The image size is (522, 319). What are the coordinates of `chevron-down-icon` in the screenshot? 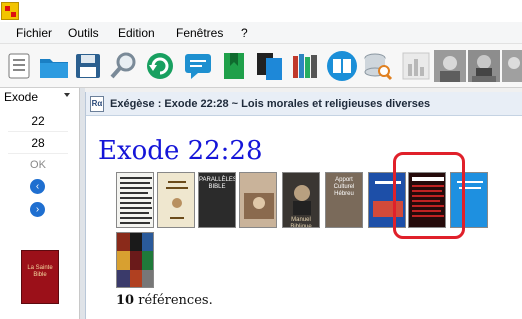 It's located at (67, 95).